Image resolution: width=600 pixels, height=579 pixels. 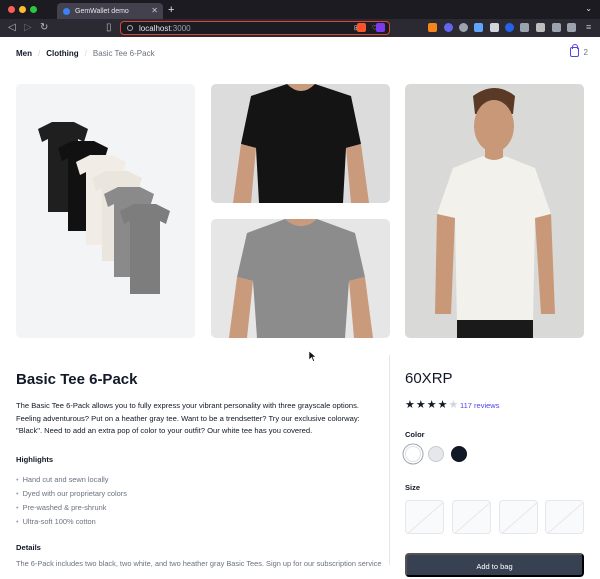 I want to click on color-swatch-gray, so click(x=436, y=454).